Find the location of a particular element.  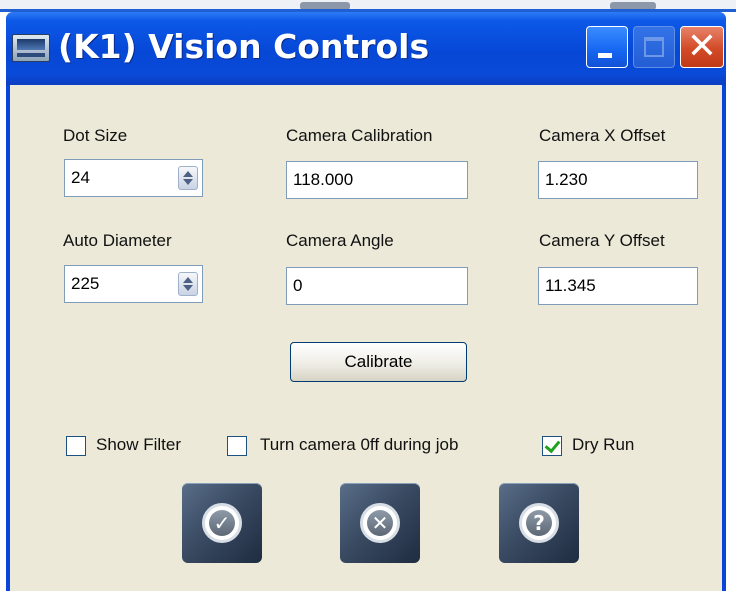

camera-calibration-field: 118.000 is located at coordinates (377, 180).